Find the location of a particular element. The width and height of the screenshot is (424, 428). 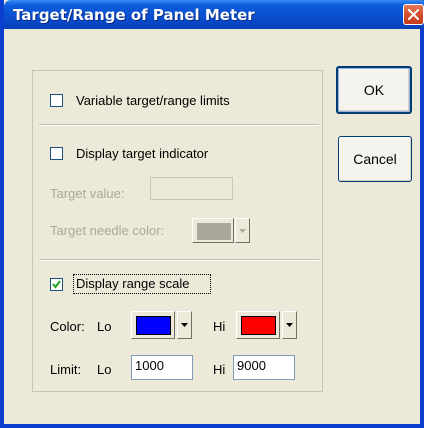

lo-color-picker is located at coordinates (162, 325).